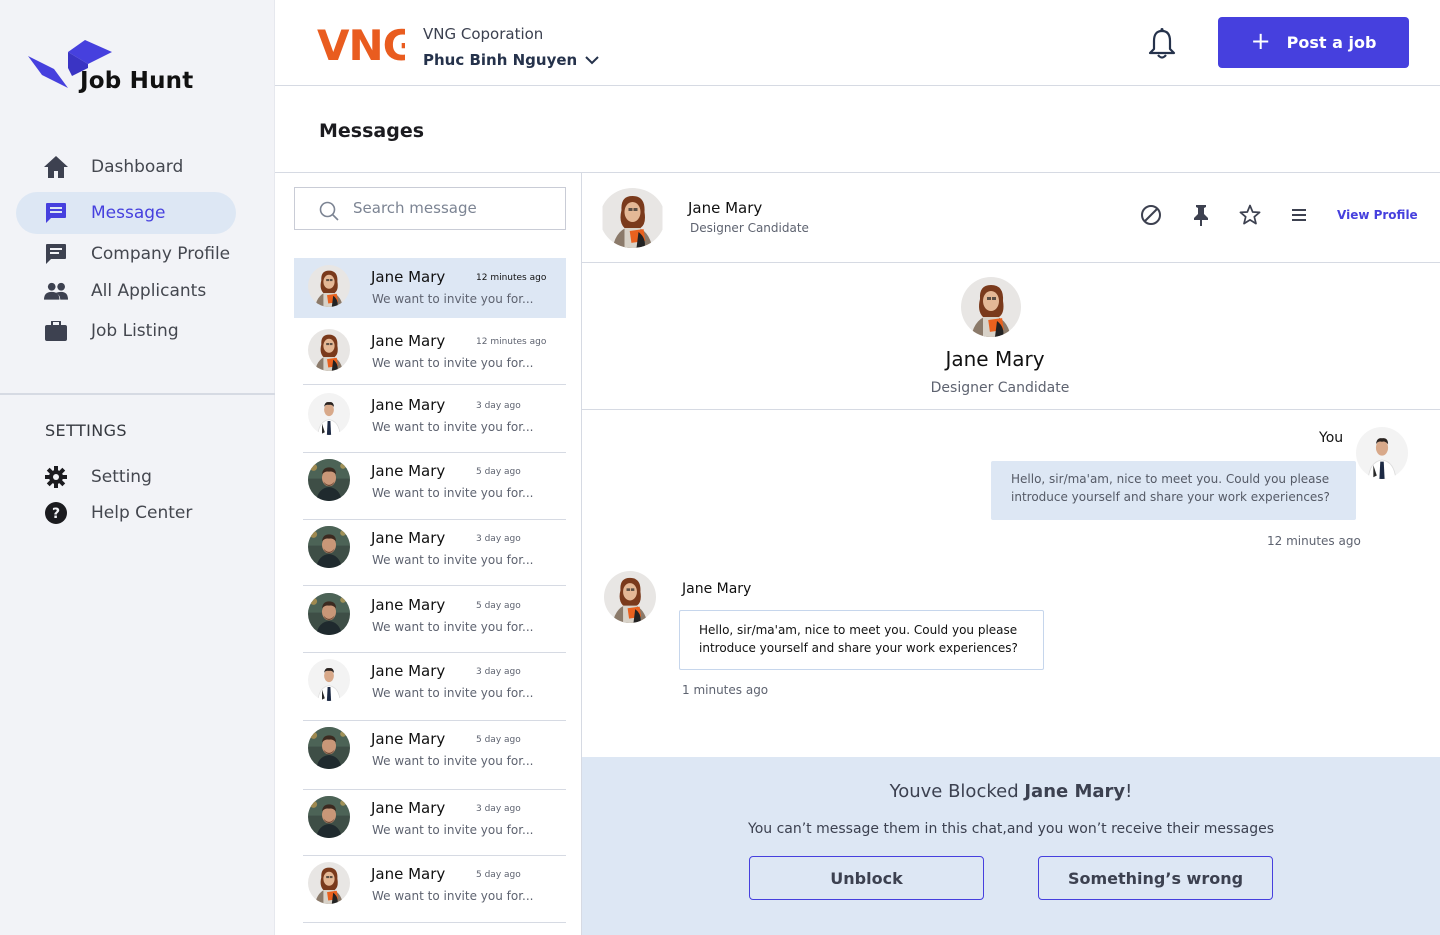 The image size is (1440, 935). Describe the element at coordinates (1260, 41) in the screenshot. I see `plus-icon: +` at that location.